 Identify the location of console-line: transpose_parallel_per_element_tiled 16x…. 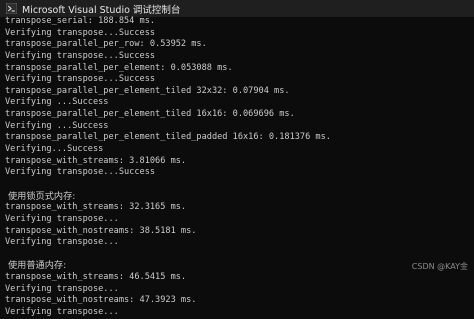
(150, 114).